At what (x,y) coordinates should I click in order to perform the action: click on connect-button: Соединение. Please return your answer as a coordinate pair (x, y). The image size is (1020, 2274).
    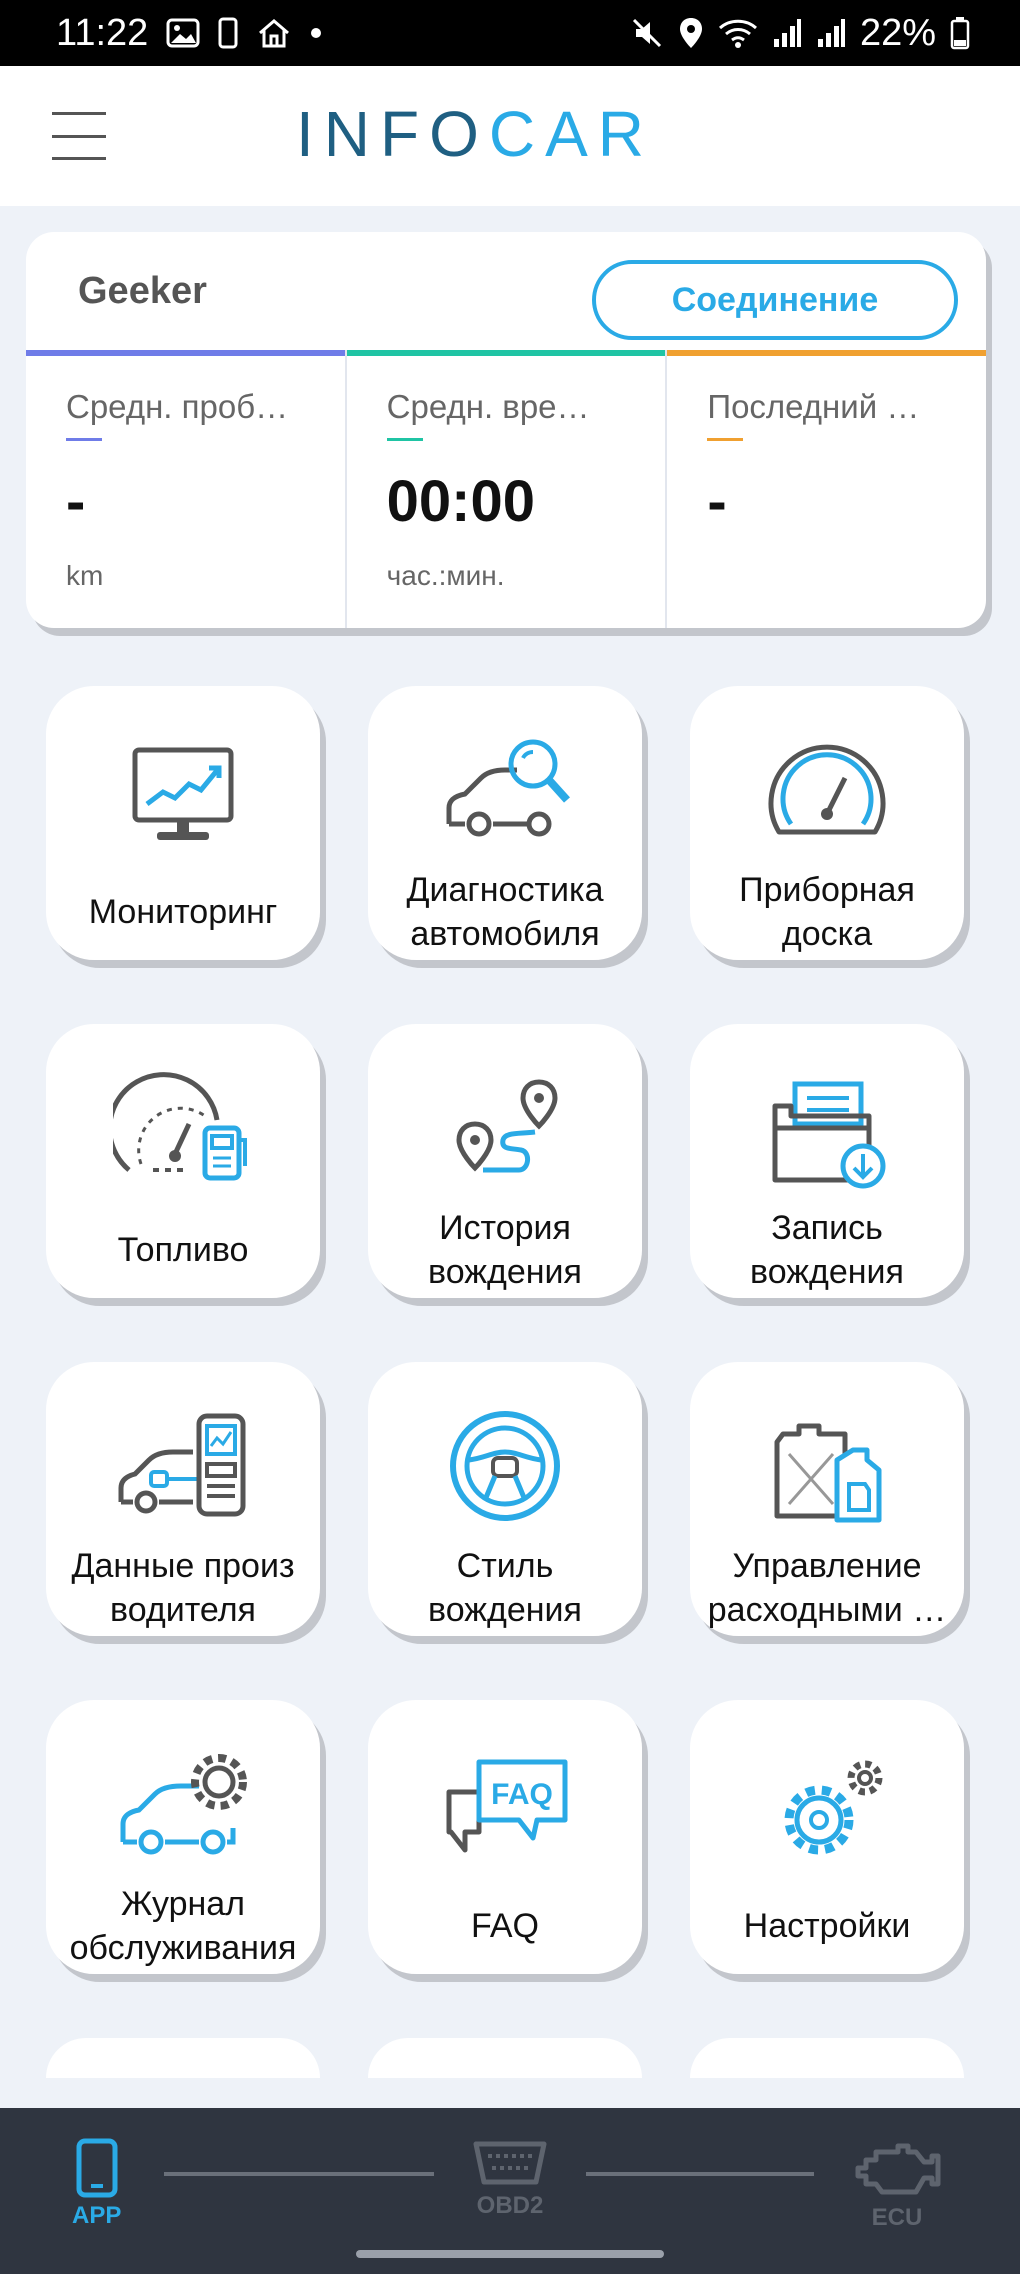
    Looking at the image, I should click on (775, 300).